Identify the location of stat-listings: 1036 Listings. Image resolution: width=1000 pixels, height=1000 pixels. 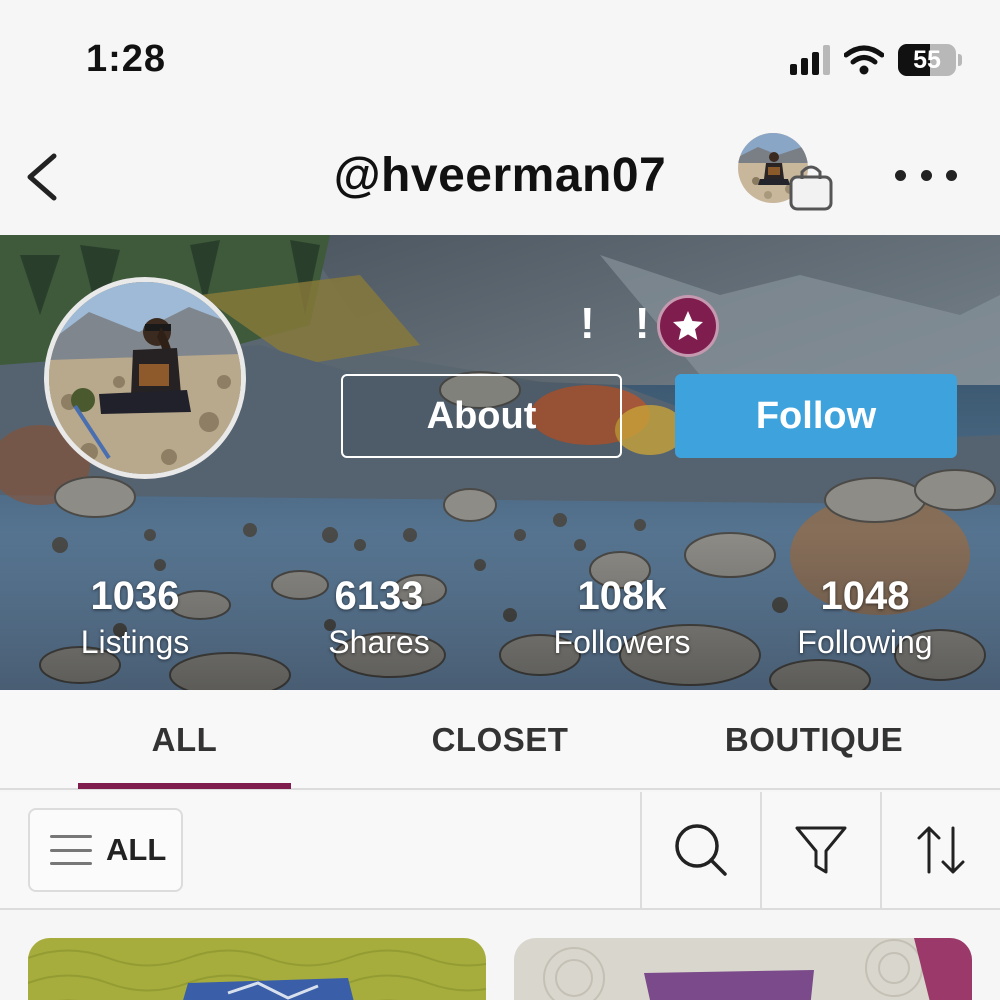
(135, 617).